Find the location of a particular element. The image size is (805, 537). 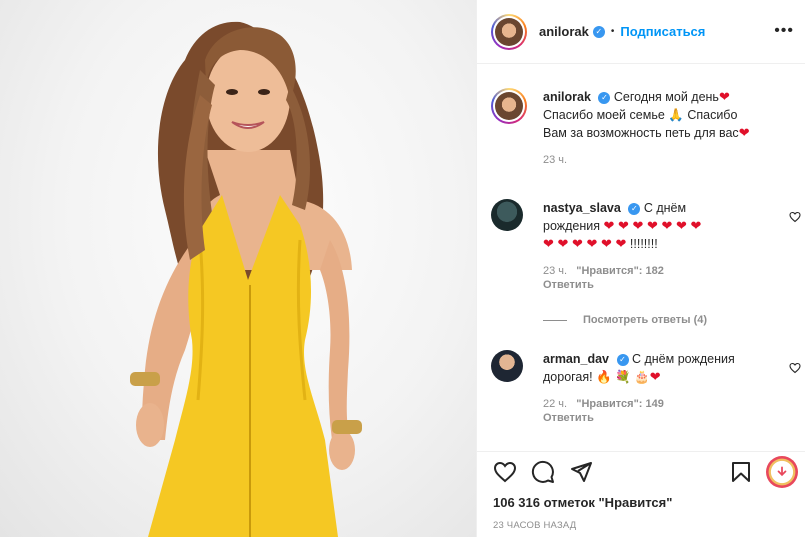

comment-meta: 22 ч. "Нравится": 149 is located at coordinates (667, 404).